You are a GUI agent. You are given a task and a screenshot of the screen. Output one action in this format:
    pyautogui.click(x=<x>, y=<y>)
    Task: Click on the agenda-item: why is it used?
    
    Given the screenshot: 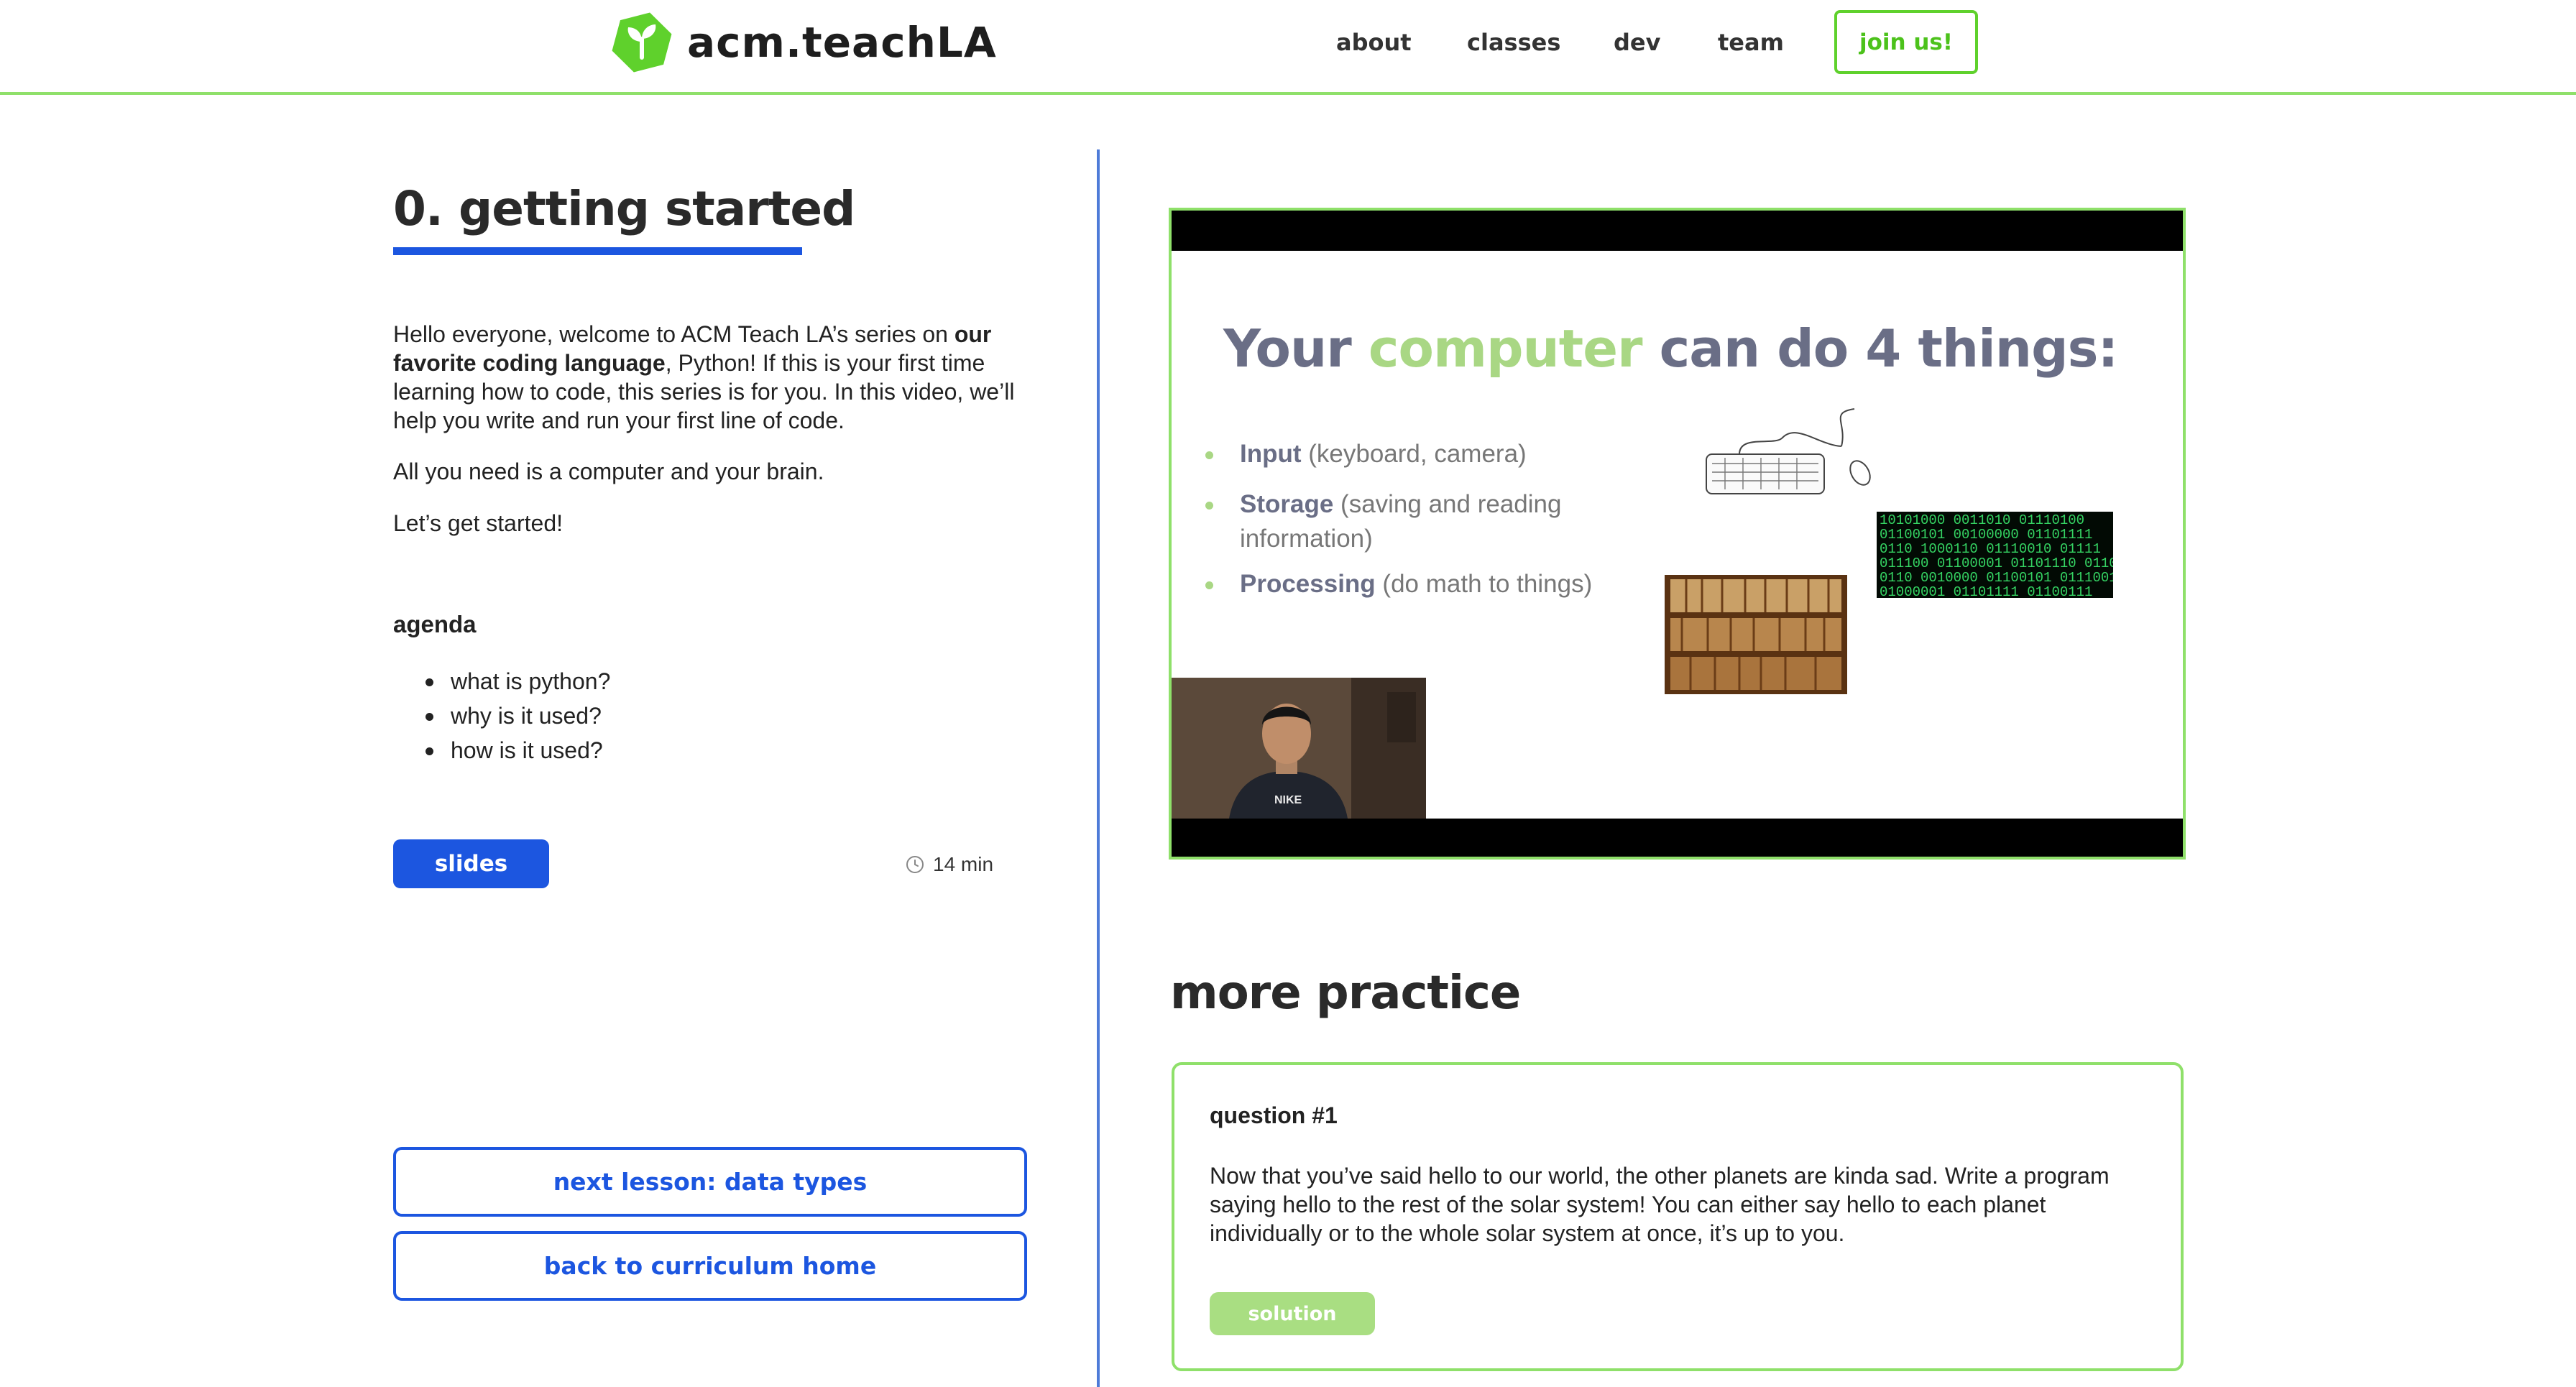 What is the action you would take?
    pyautogui.click(x=501, y=716)
    